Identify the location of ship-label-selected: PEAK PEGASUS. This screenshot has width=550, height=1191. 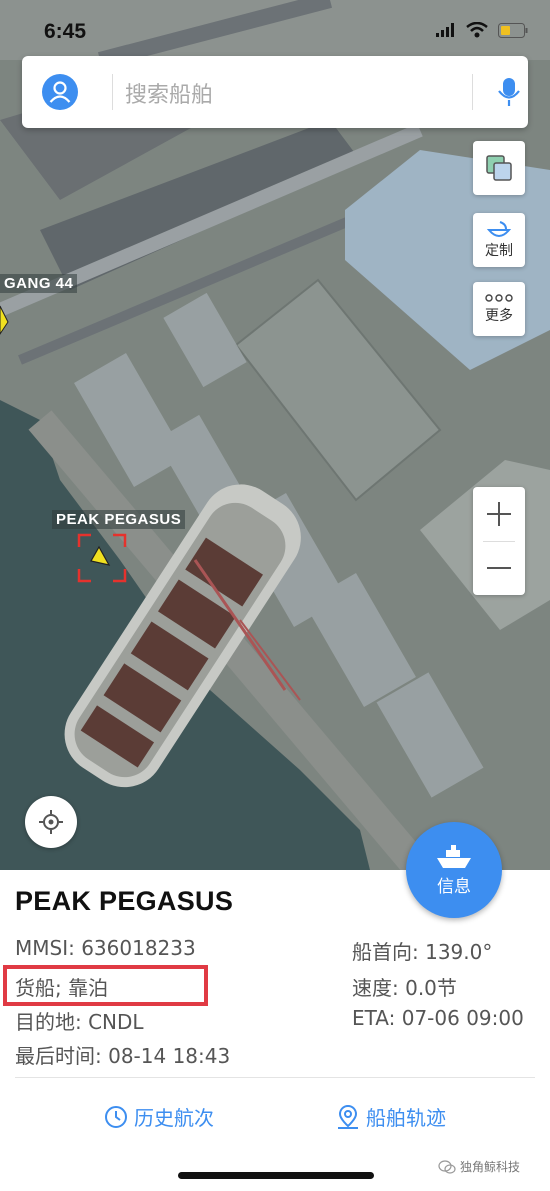
(119, 519).